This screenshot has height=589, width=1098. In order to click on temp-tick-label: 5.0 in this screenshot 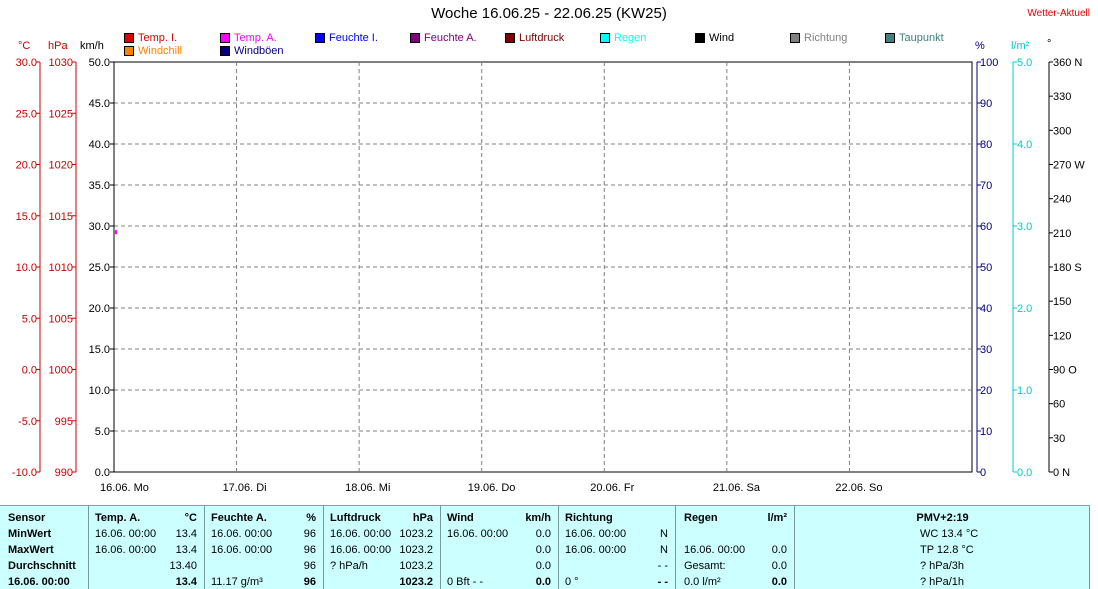, I will do `click(29, 319)`.